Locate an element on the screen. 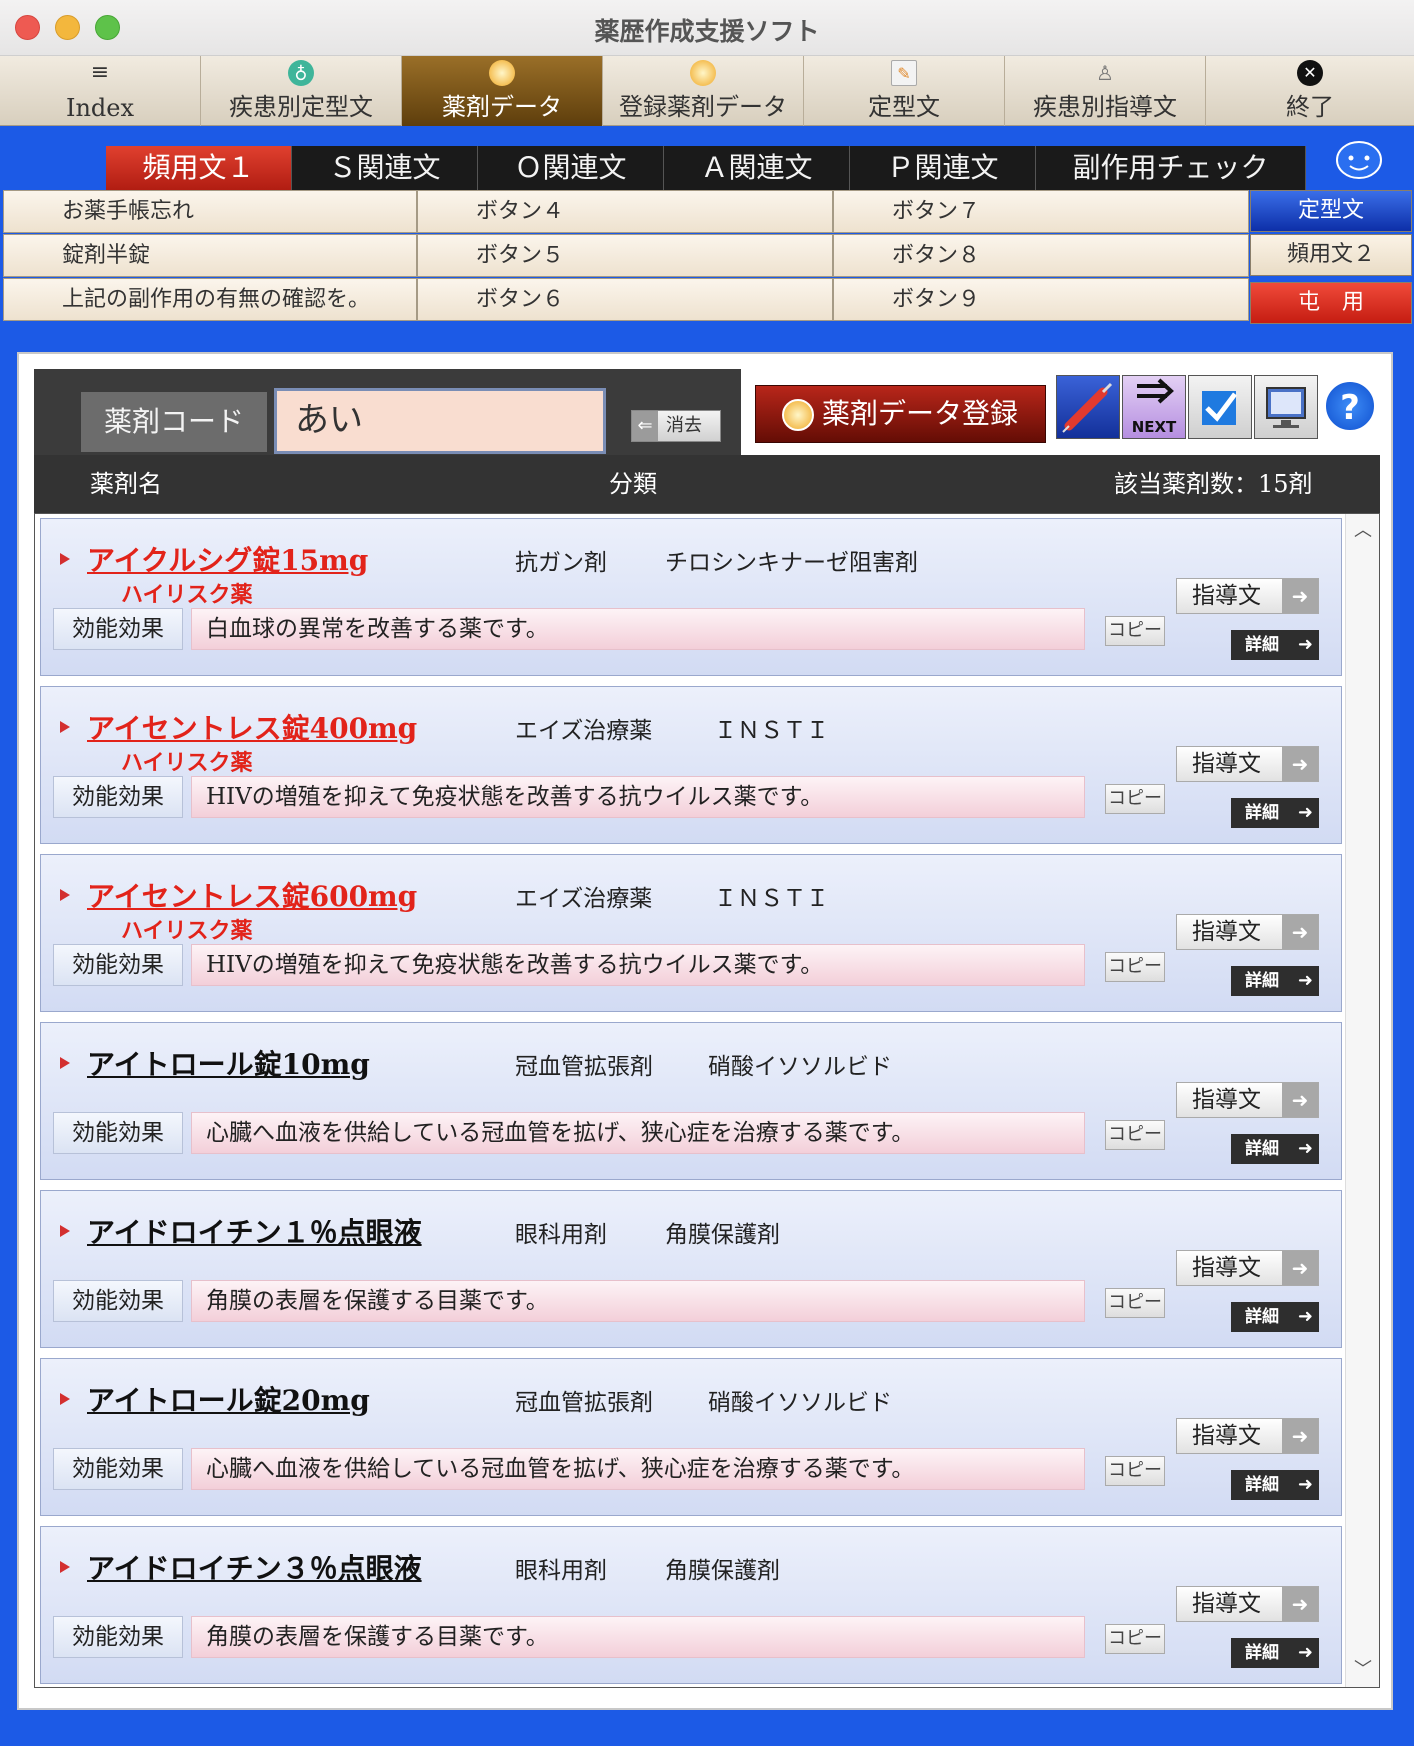 This screenshot has height=1746, width=1414. as-needed-side-button: 屯 用 is located at coordinates (1331, 303).